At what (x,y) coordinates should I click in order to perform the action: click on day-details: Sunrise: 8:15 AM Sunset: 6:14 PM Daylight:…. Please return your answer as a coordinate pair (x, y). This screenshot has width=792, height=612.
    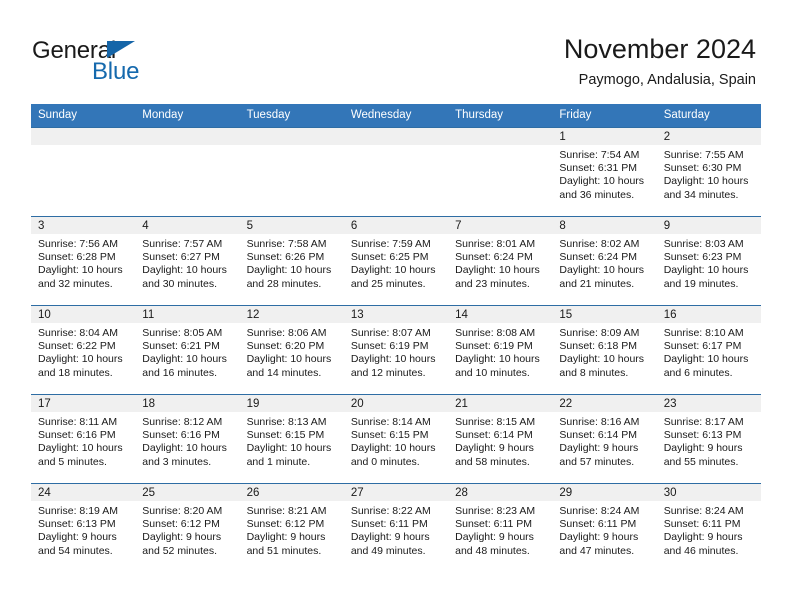
    Looking at the image, I should click on (500, 440).